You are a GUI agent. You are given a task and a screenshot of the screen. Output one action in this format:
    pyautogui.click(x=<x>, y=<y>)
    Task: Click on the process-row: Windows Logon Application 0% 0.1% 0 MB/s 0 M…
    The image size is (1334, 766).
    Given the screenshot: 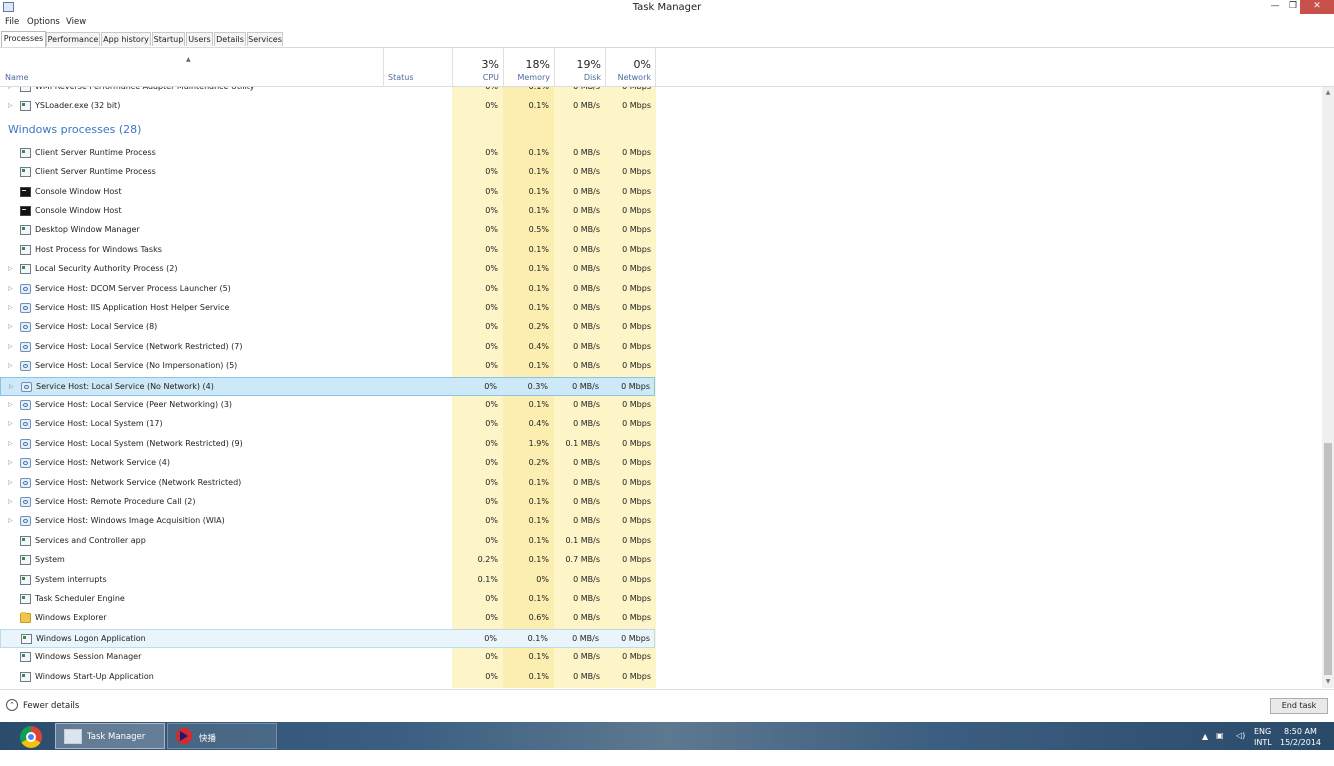 What is the action you would take?
    pyautogui.click(x=327, y=638)
    